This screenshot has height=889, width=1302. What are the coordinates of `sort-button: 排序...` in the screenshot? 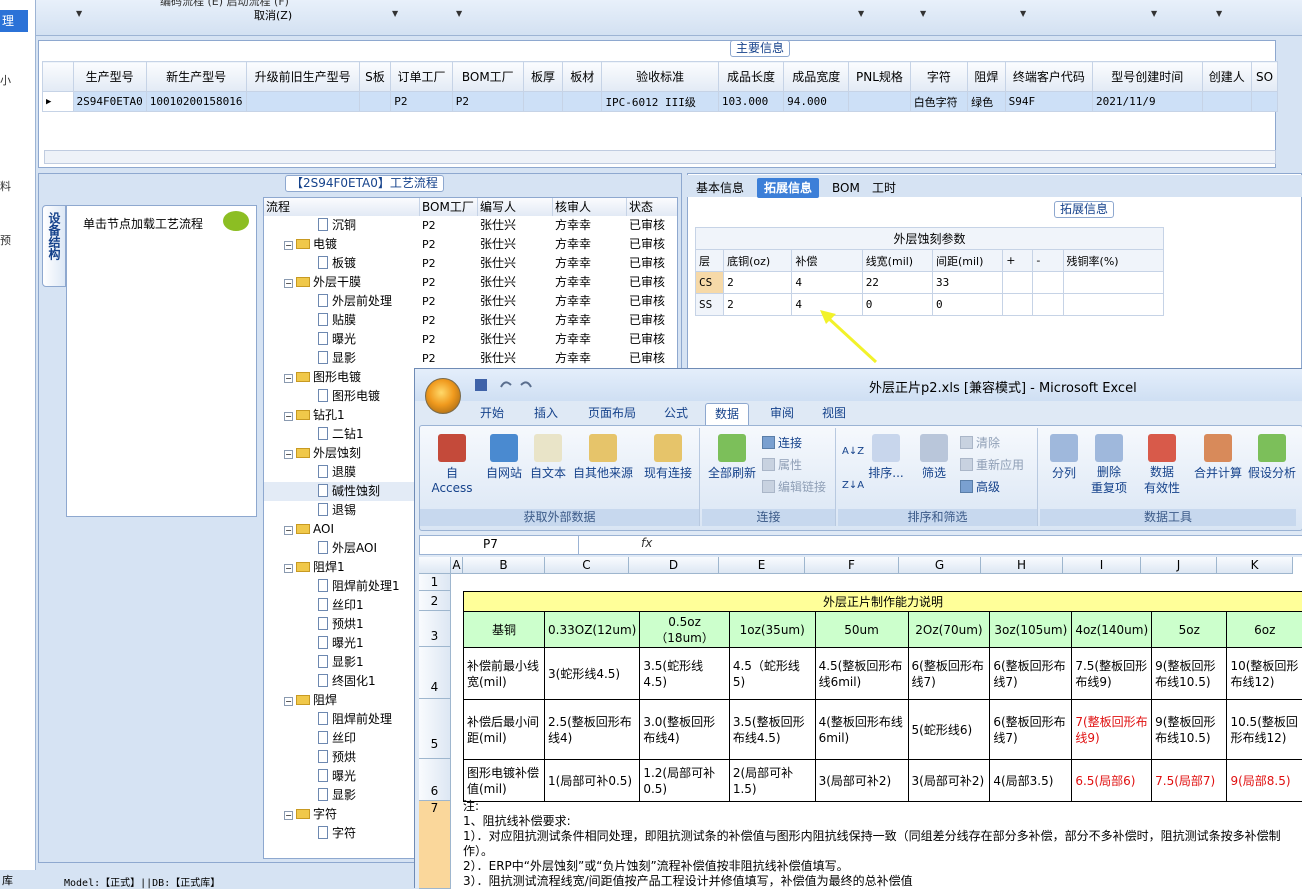 It's located at (886, 457).